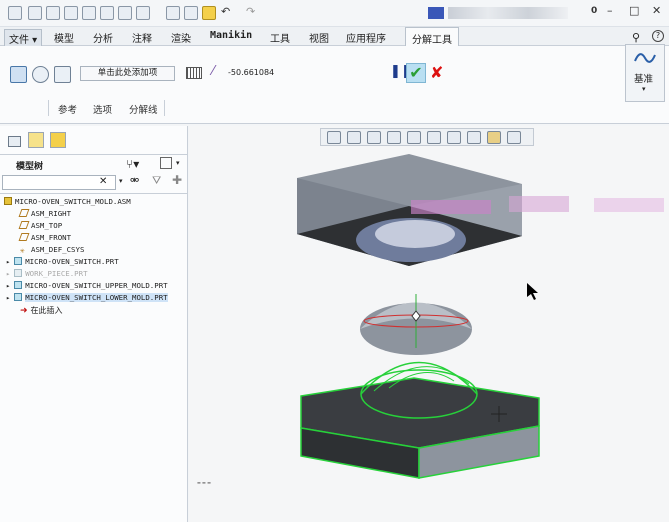 This screenshot has width=669, height=522. What do you see at coordinates (658, 36) in the screenshot?
I see `help-icon: ?` at bounding box center [658, 36].